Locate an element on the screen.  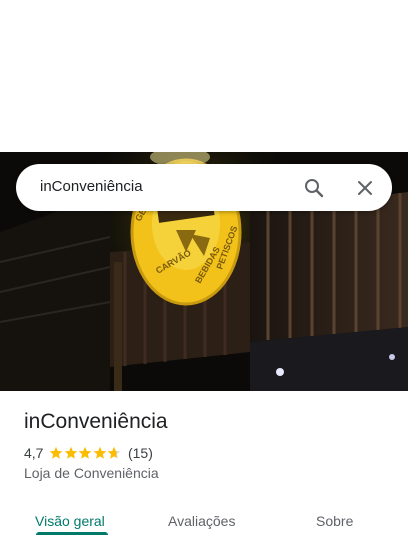
active-tab-indicator is located at coordinates (72, 533).